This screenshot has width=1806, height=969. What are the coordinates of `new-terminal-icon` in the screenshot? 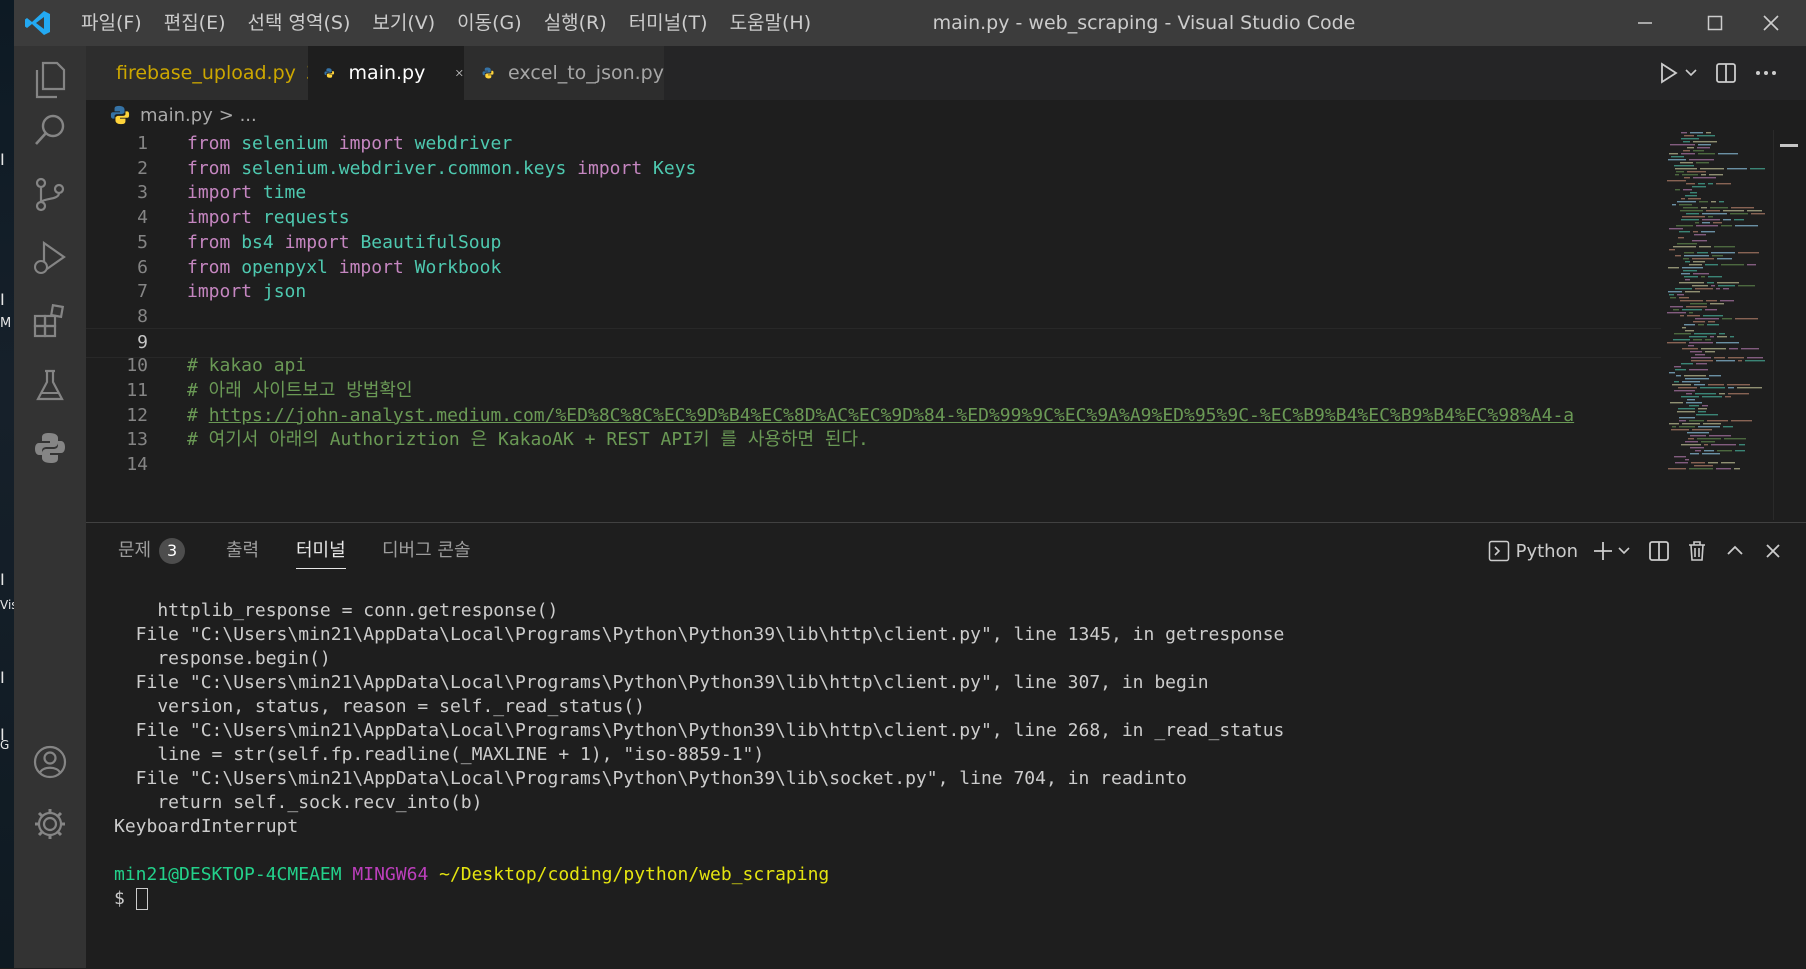 It's located at (1612, 551).